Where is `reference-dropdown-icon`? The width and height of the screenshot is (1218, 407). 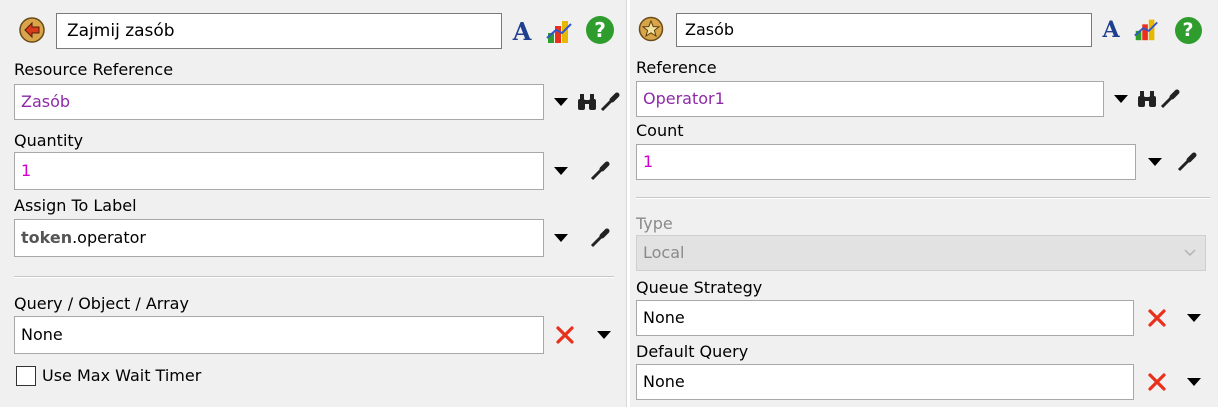 reference-dropdown-icon is located at coordinates (1121, 99).